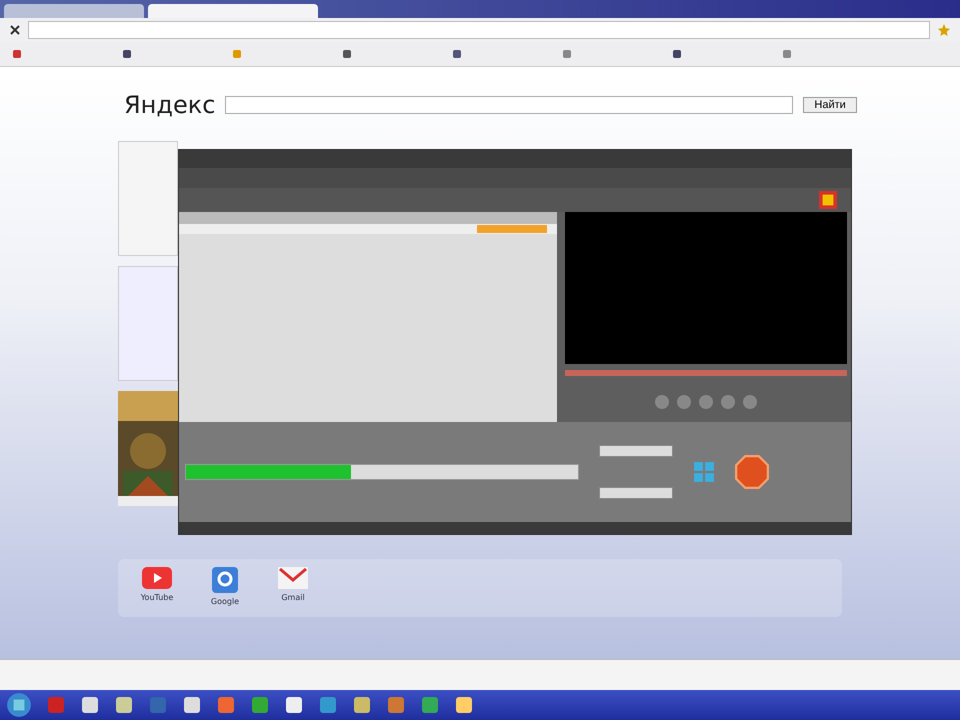  What do you see at coordinates (828, 200) in the screenshot?
I see `logo-icon` at bounding box center [828, 200].